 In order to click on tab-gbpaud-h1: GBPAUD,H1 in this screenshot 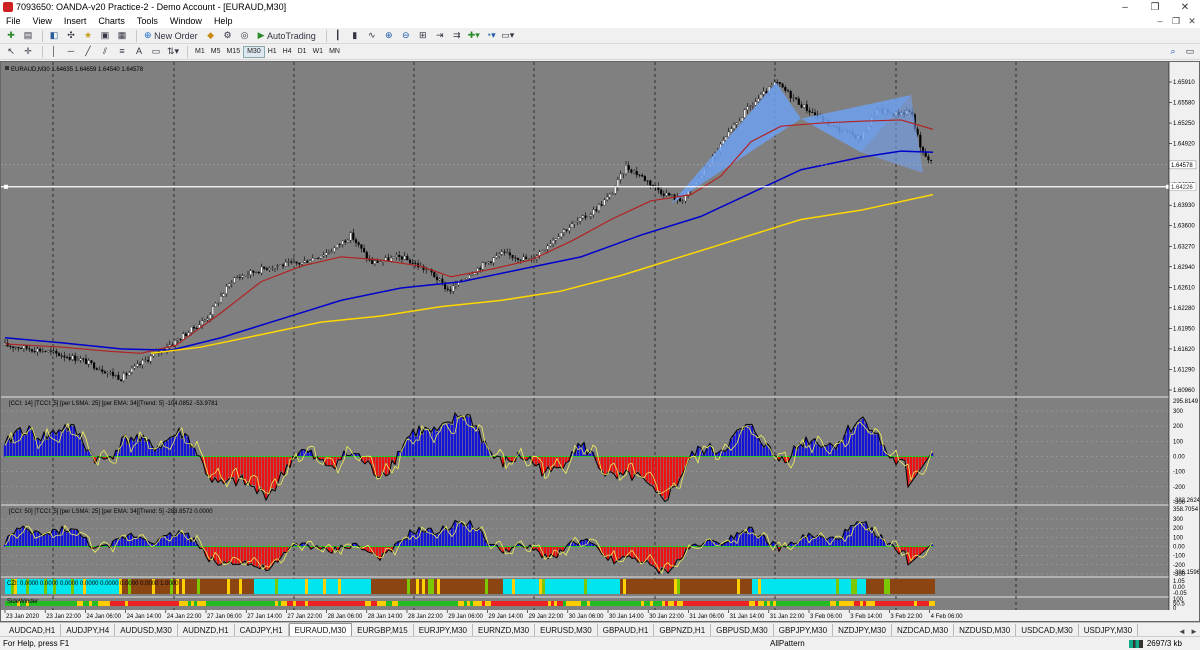, I will do `click(626, 630)`.